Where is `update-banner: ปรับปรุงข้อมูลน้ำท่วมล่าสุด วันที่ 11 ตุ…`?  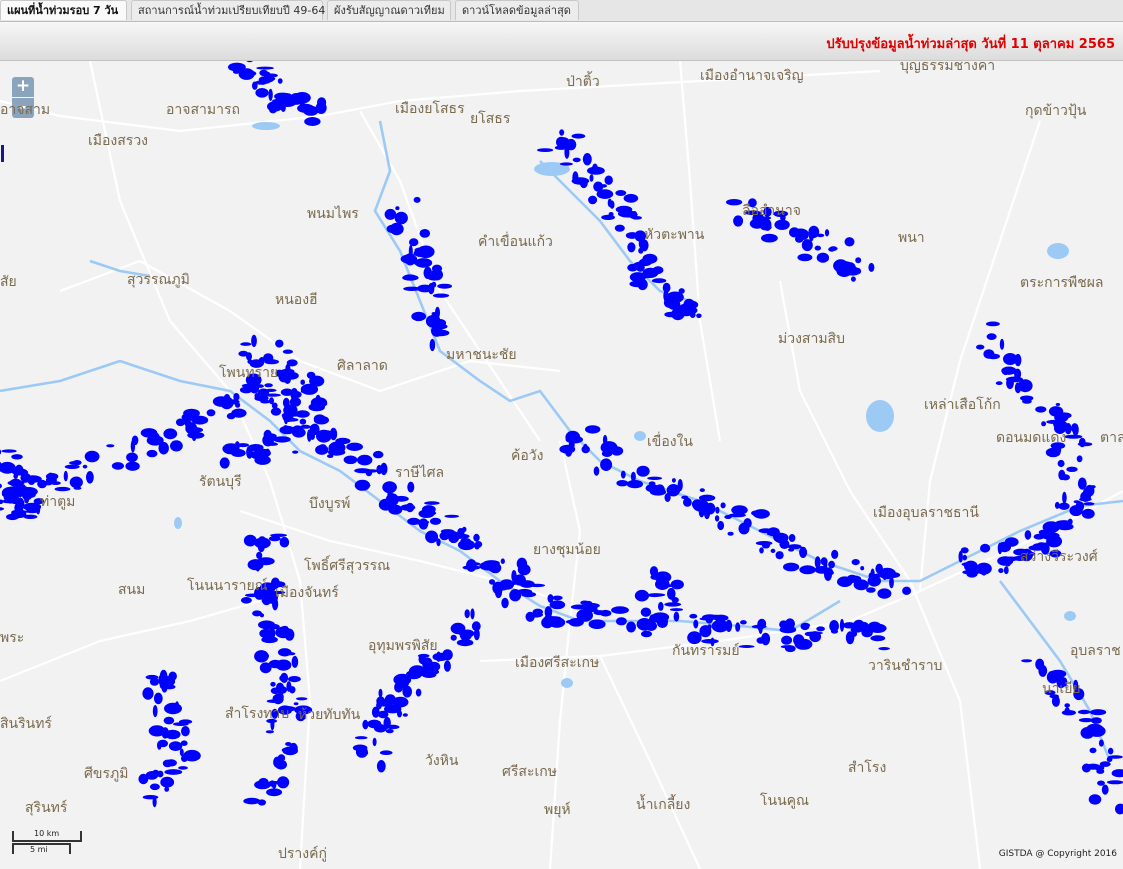
update-banner: ปรับปรุงข้อมูลน้ำท่วมล่าสุด วันที่ 11 ตุ… is located at coordinates (561, 41).